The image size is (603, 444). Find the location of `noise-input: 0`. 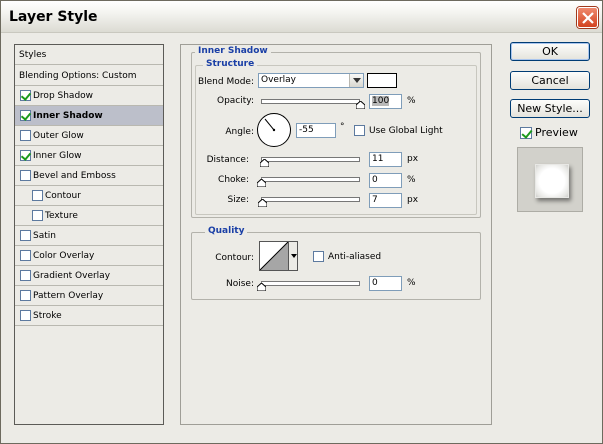

noise-input: 0 is located at coordinates (385, 283).